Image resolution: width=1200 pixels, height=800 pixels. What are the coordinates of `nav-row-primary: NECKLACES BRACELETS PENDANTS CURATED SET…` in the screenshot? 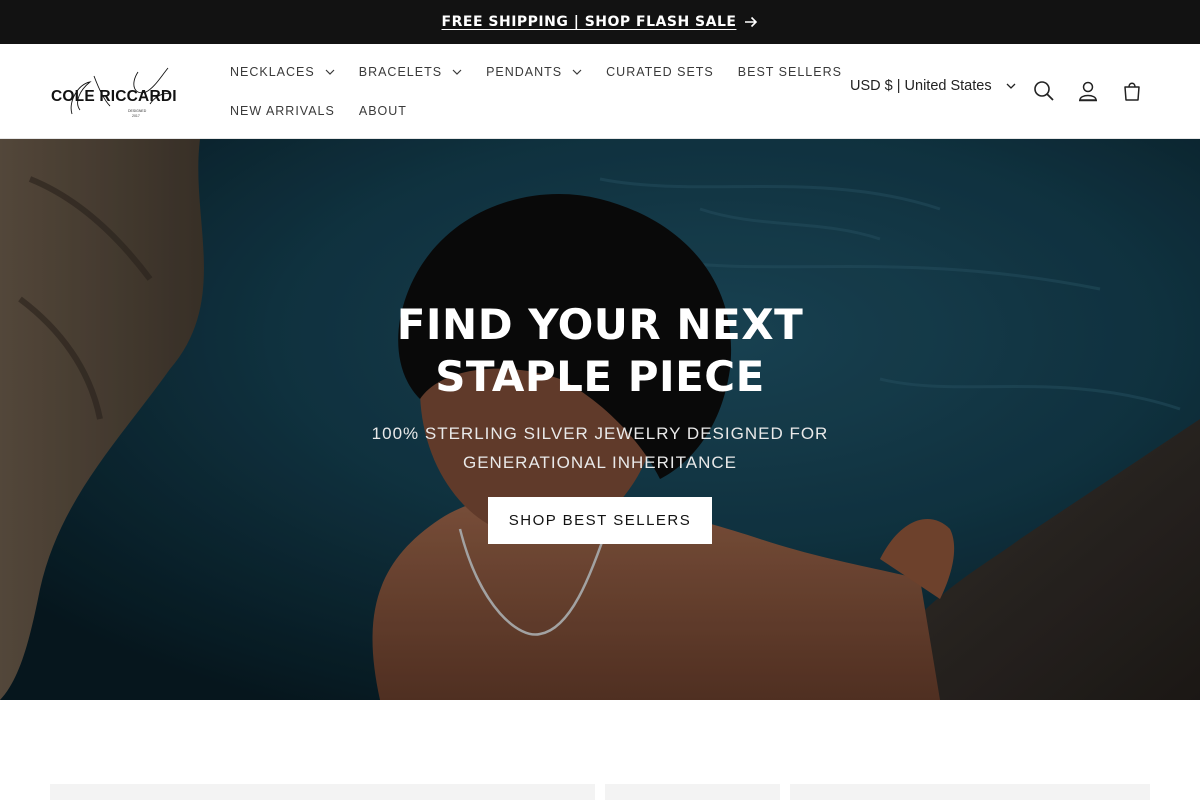 It's located at (529, 72).